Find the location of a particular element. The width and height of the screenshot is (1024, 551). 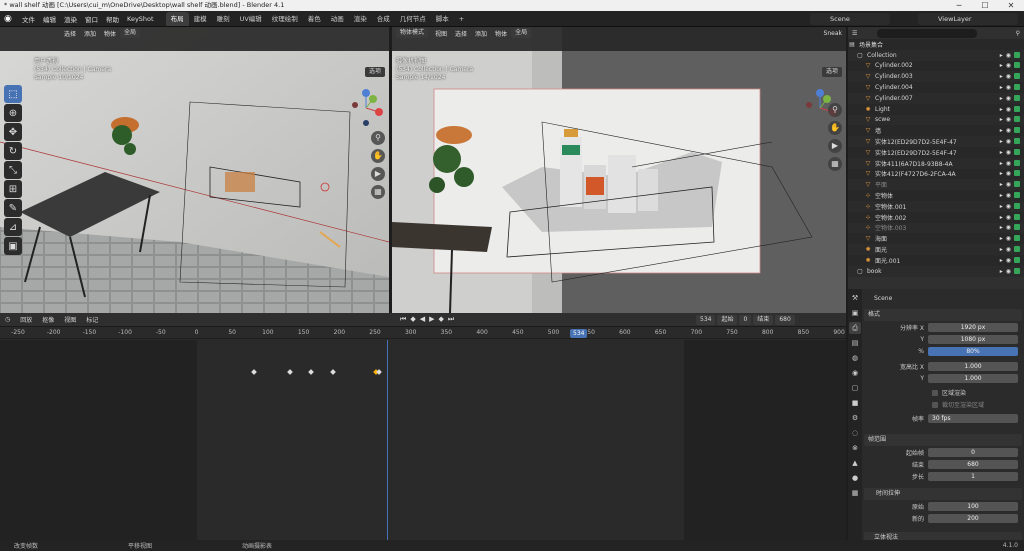

menu-window: 窗口 is located at coordinates (91, 19).